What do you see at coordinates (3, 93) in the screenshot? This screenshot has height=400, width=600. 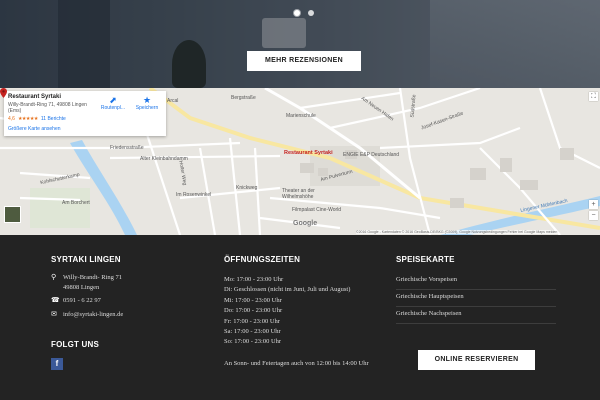 I see `map-pin-icon` at bounding box center [3, 93].